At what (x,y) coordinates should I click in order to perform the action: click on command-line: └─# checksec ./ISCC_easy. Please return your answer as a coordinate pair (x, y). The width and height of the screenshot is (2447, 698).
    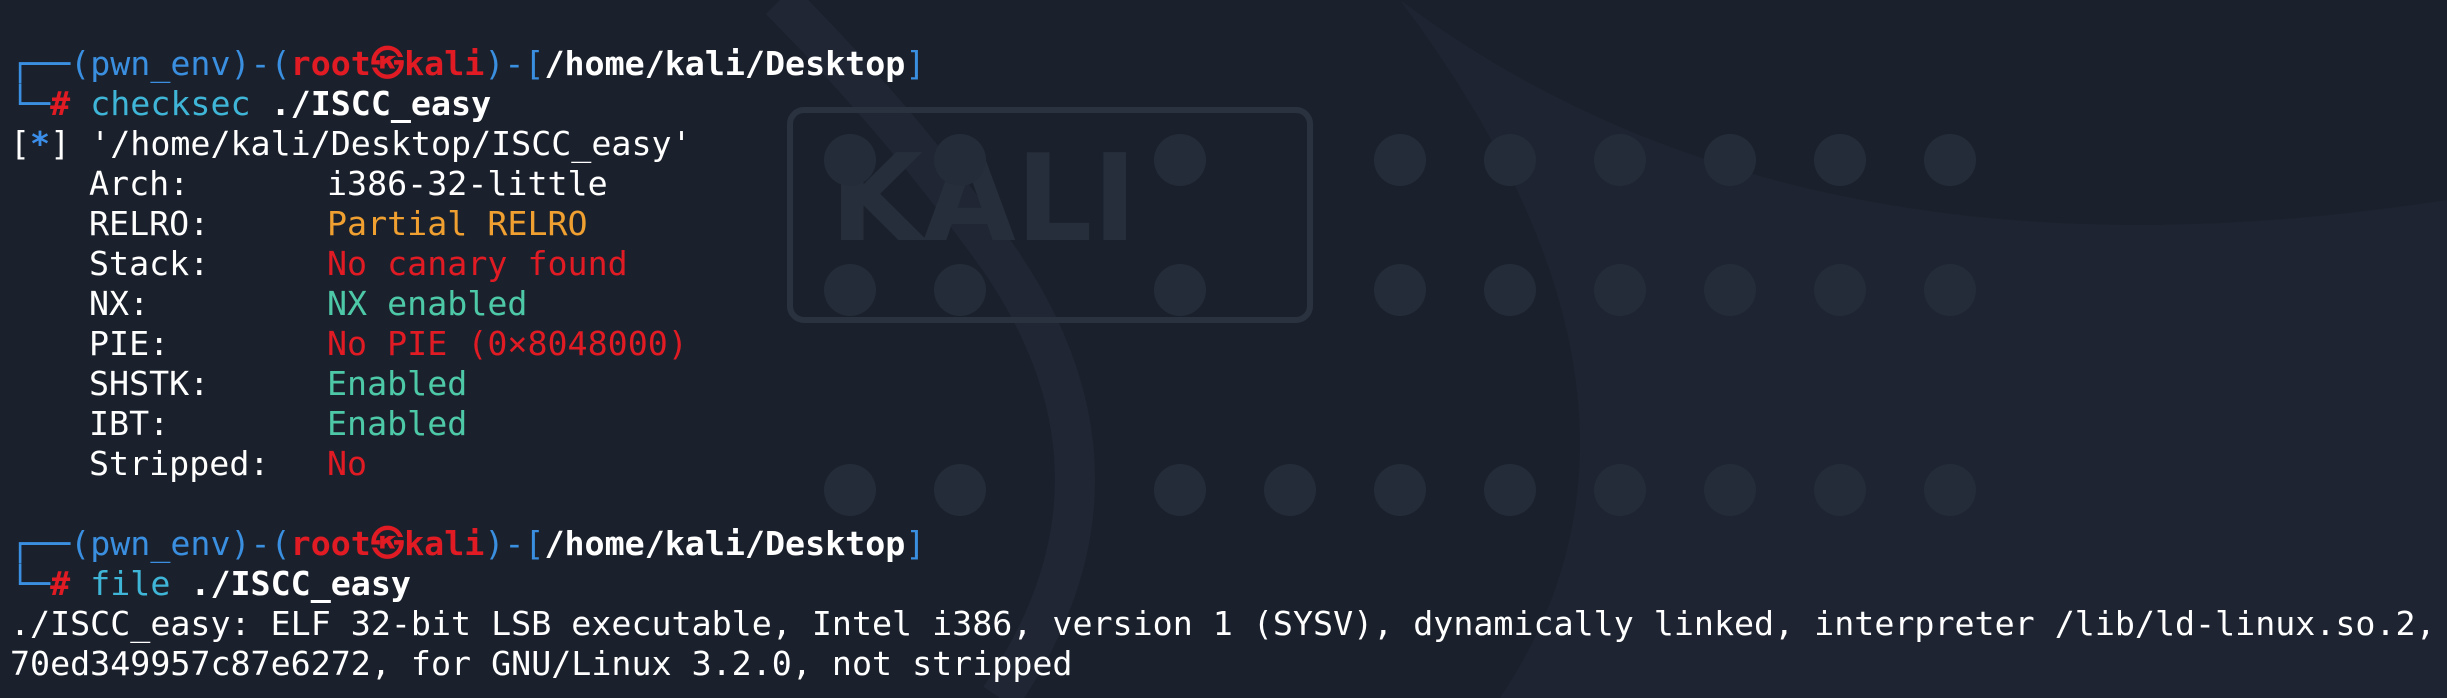
    Looking at the image, I should click on (250, 104).